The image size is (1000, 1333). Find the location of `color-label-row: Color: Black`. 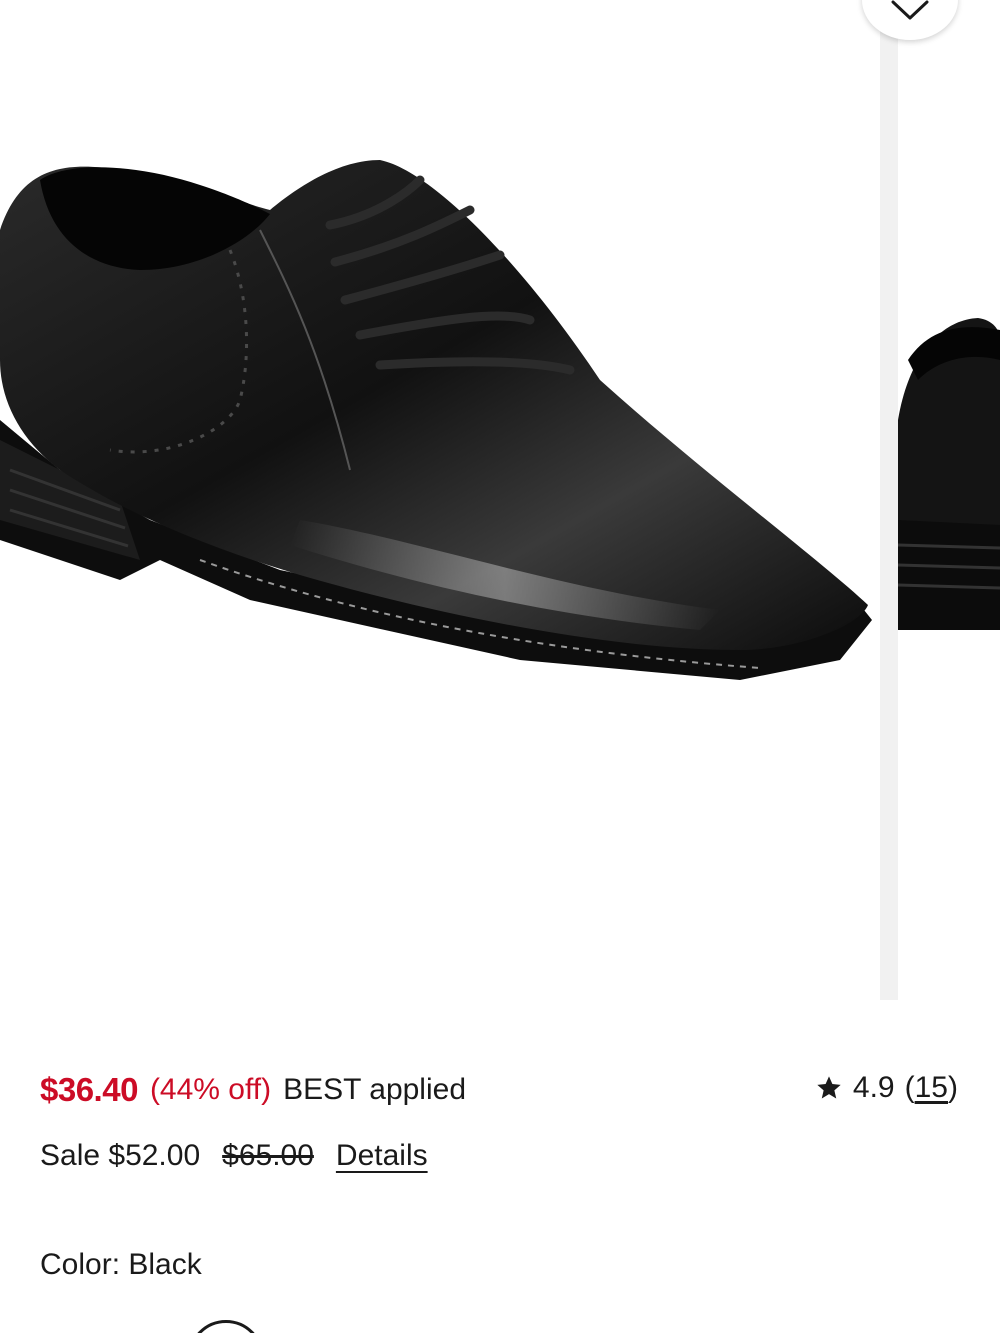

color-label-row: Color: Black is located at coordinates (121, 1265).